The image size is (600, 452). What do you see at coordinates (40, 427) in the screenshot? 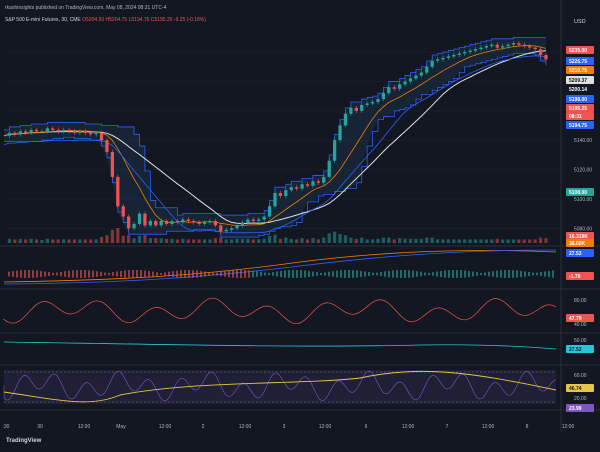
I see `x-tick-label: 30` at bounding box center [40, 427].